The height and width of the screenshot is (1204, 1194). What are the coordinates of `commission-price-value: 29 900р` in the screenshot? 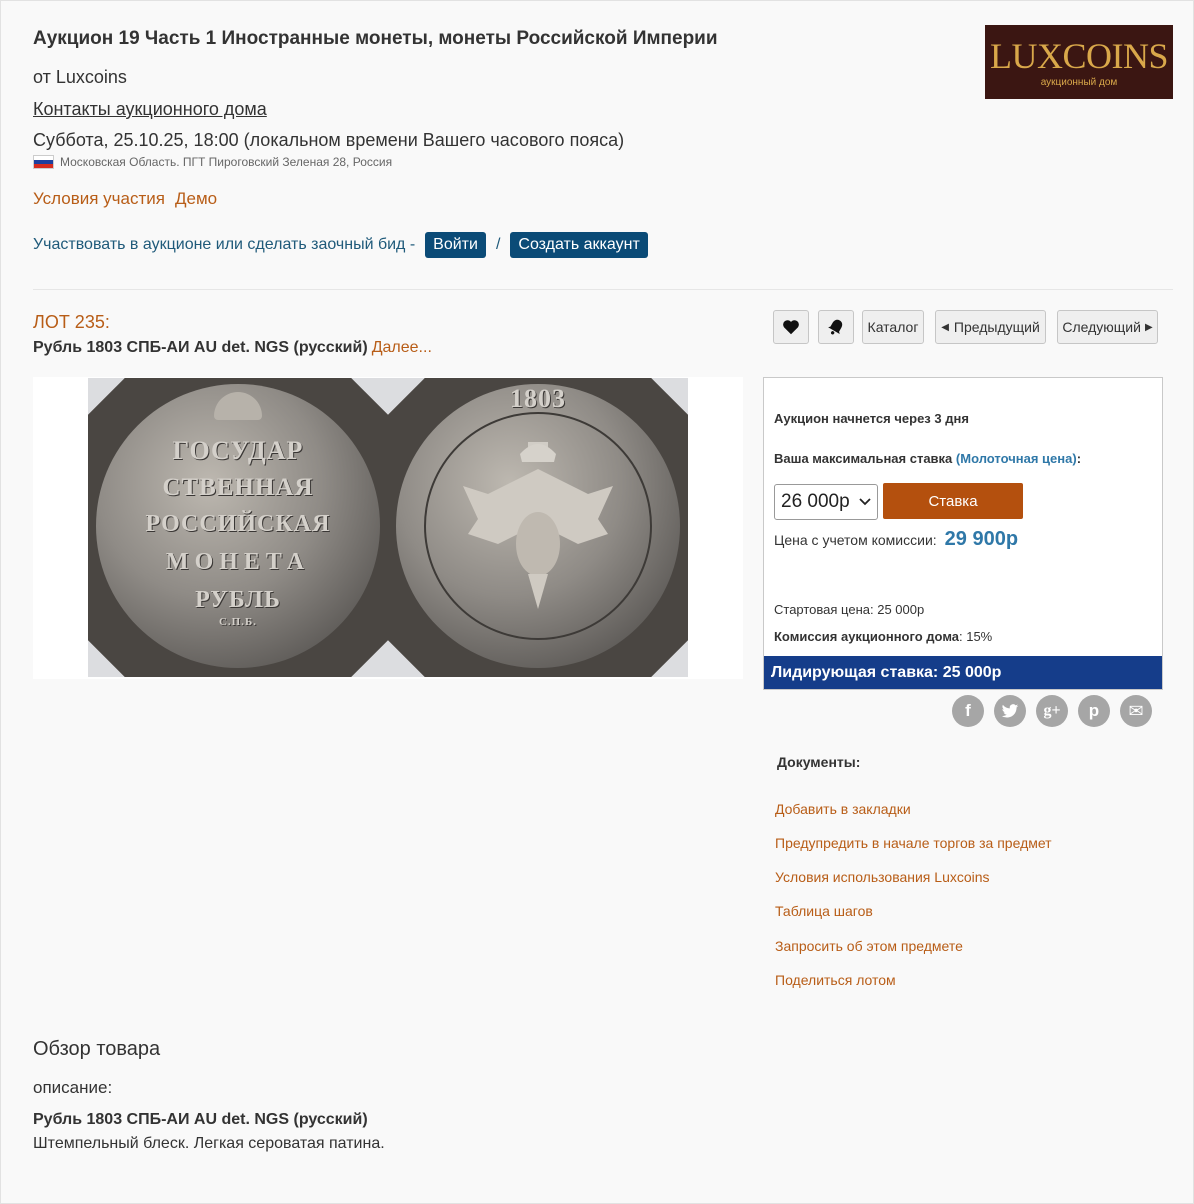 It's located at (981, 539).